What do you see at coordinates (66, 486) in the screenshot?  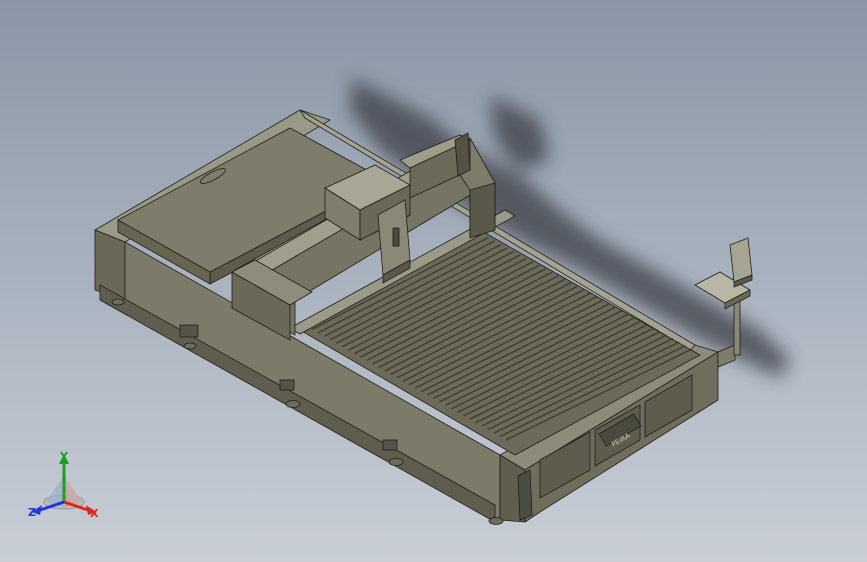 I see `coordinate-triad: Y X Z` at bounding box center [66, 486].